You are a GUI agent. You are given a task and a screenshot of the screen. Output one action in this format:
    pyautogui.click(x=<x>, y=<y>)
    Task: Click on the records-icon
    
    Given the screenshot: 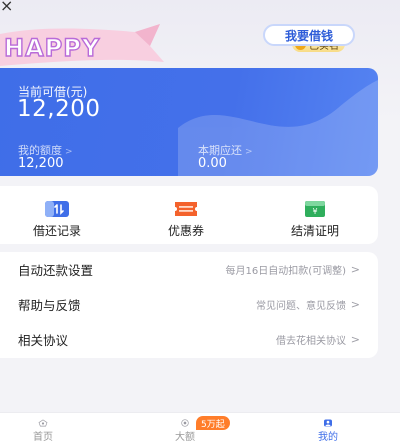 What is the action you would take?
    pyautogui.click(x=57, y=209)
    